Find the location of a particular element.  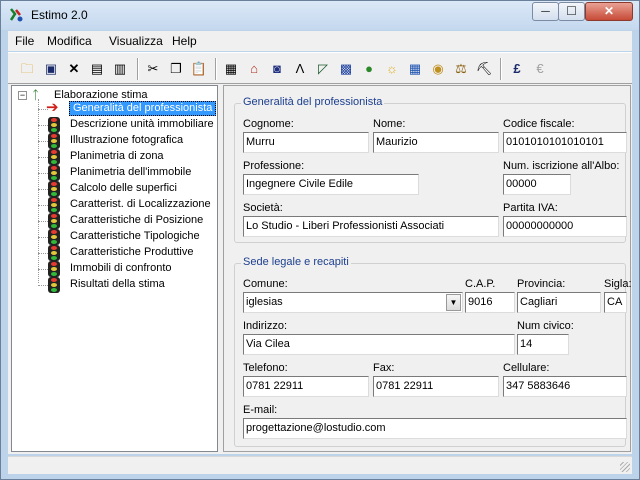

tree-item-label: Caratteristiche Produttive is located at coordinates (132, 252).